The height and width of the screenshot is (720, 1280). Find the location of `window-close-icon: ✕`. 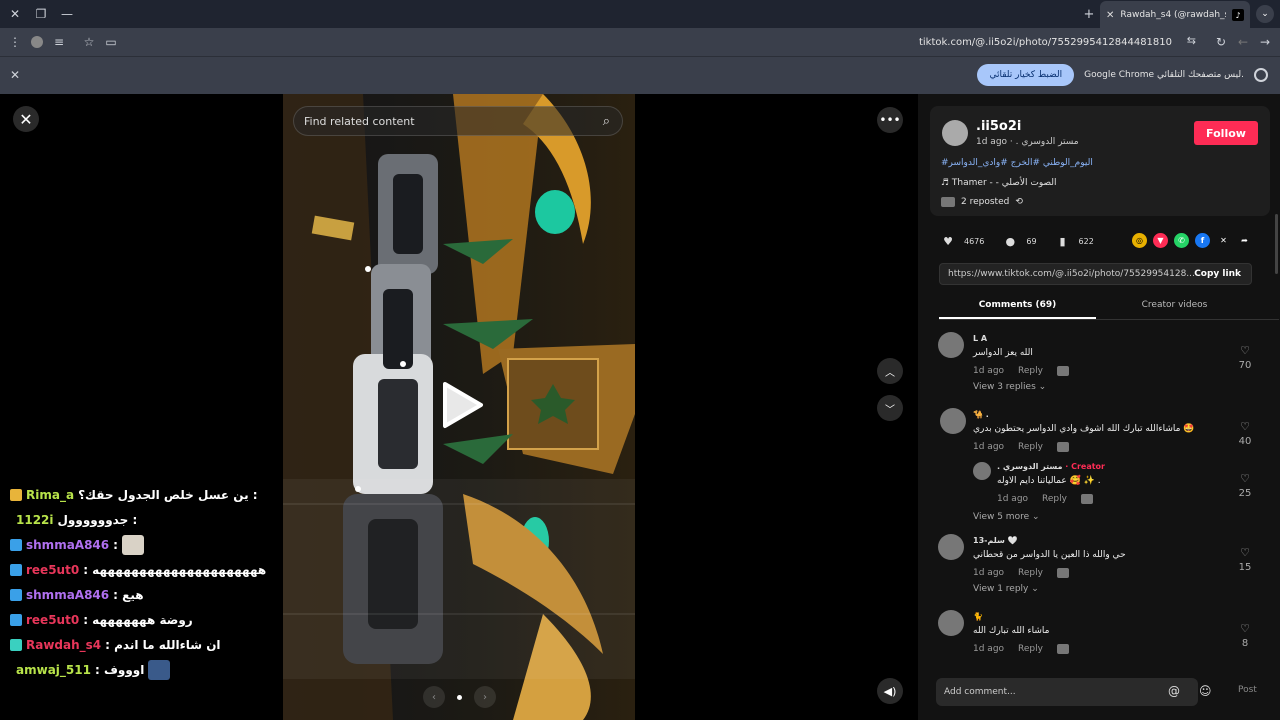

window-close-icon: ✕ is located at coordinates (15, 14).